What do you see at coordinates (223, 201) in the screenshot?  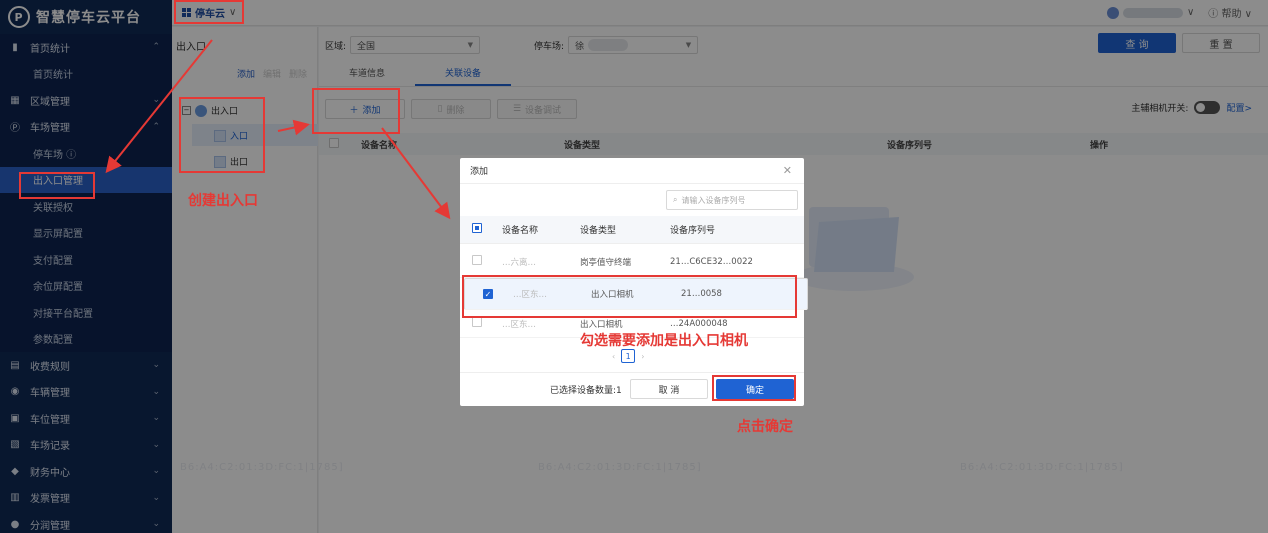 I see `annotation-create-gate: 创建出入口` at bounding box center [223, 201].